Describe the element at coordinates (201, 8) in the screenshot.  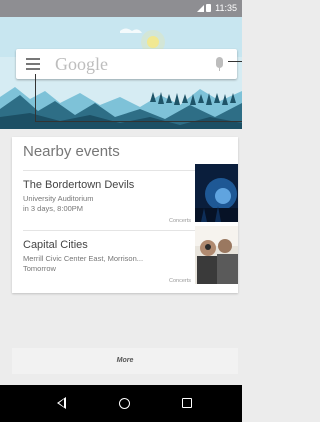
I see `signal-icon` at that location.